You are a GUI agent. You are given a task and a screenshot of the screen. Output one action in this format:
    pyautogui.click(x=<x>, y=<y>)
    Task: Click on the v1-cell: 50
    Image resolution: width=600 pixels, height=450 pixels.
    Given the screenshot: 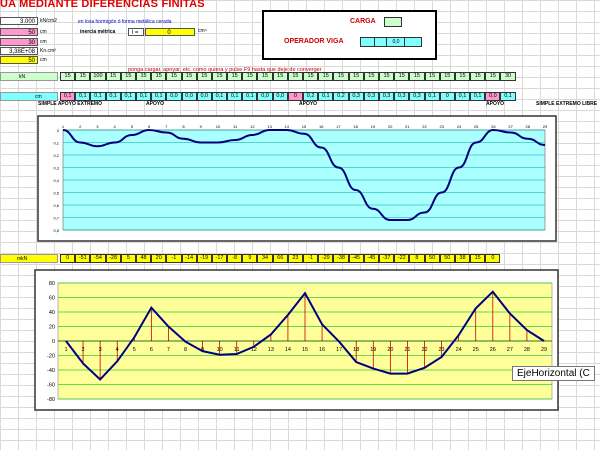 What is the action you would take?
    pyautogui.click(x=19, y=32)
    